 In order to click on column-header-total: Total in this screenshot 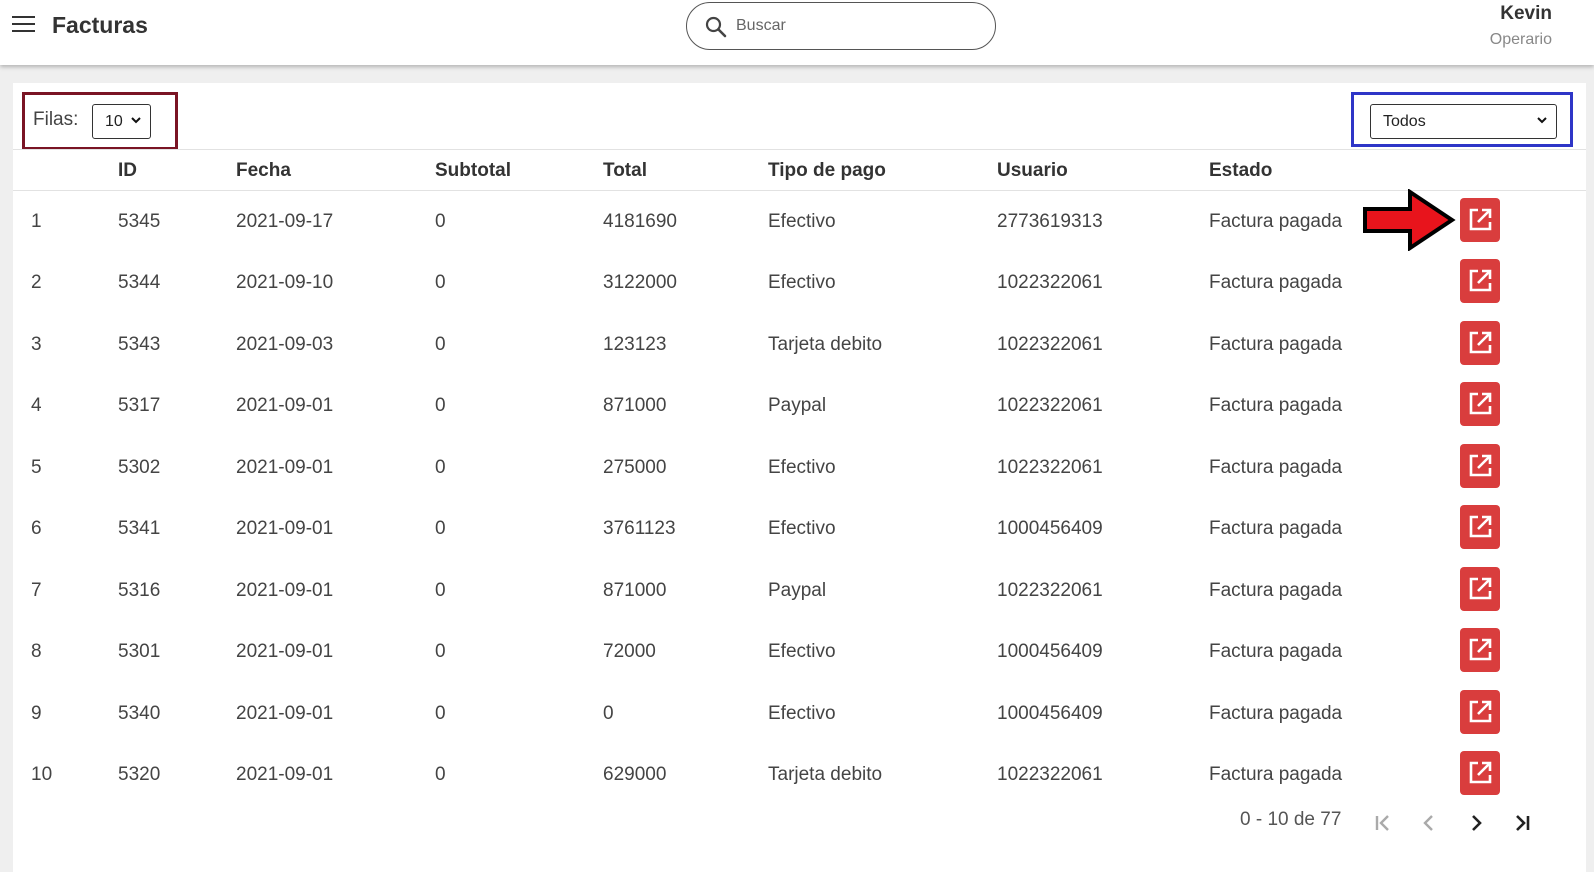, I will do `click(625, 170)`.